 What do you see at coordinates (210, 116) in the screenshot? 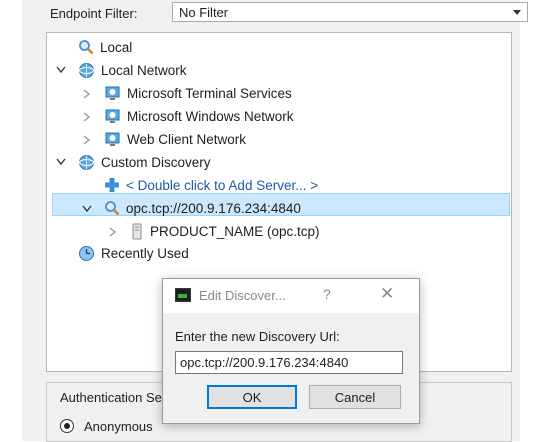
I see `tree-item-label: Microsoft Windows Network` at bounding box center [210, 116].